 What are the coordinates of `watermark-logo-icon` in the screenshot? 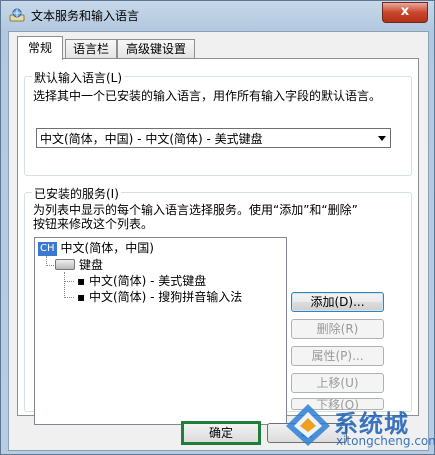 It's located at (308, 425).